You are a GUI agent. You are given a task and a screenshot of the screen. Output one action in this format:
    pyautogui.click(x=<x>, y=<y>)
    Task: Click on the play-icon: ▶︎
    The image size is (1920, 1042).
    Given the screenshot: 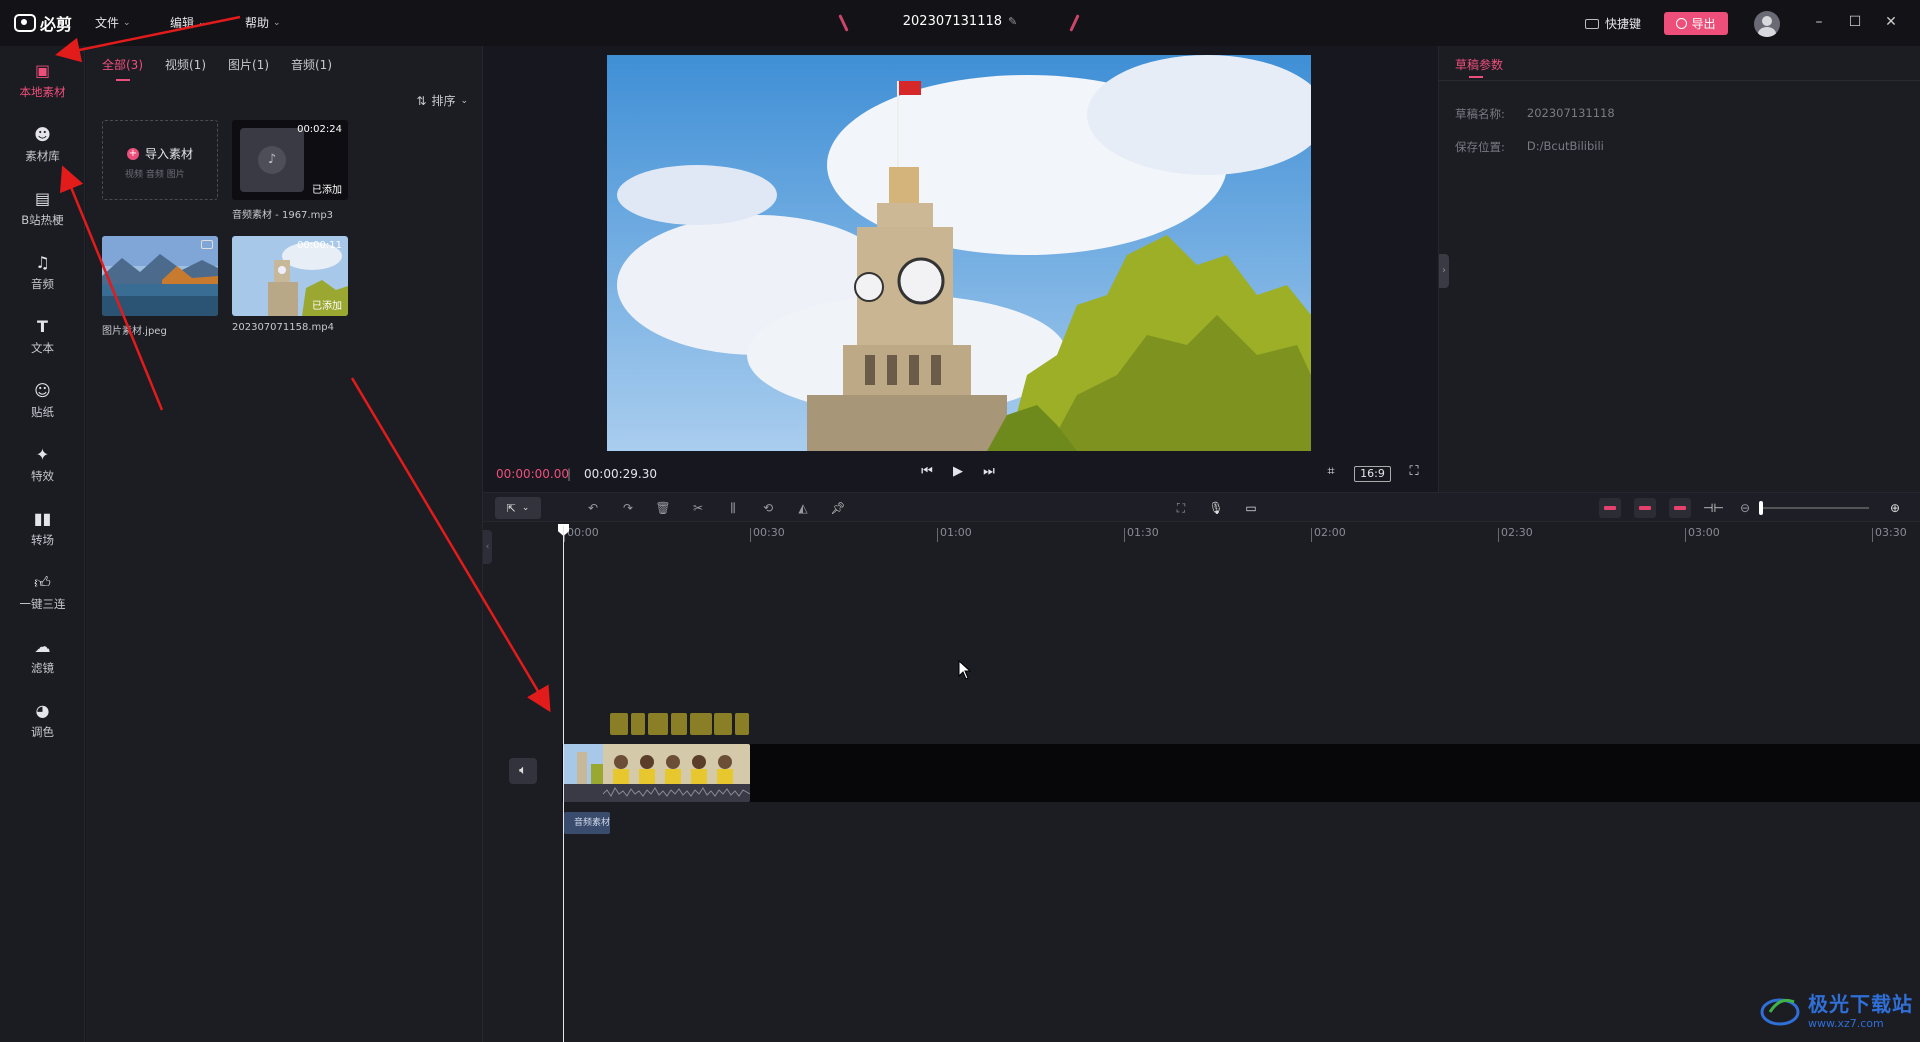 What is the action you would take?
    pyautogui.click(x=958, y=472)
    